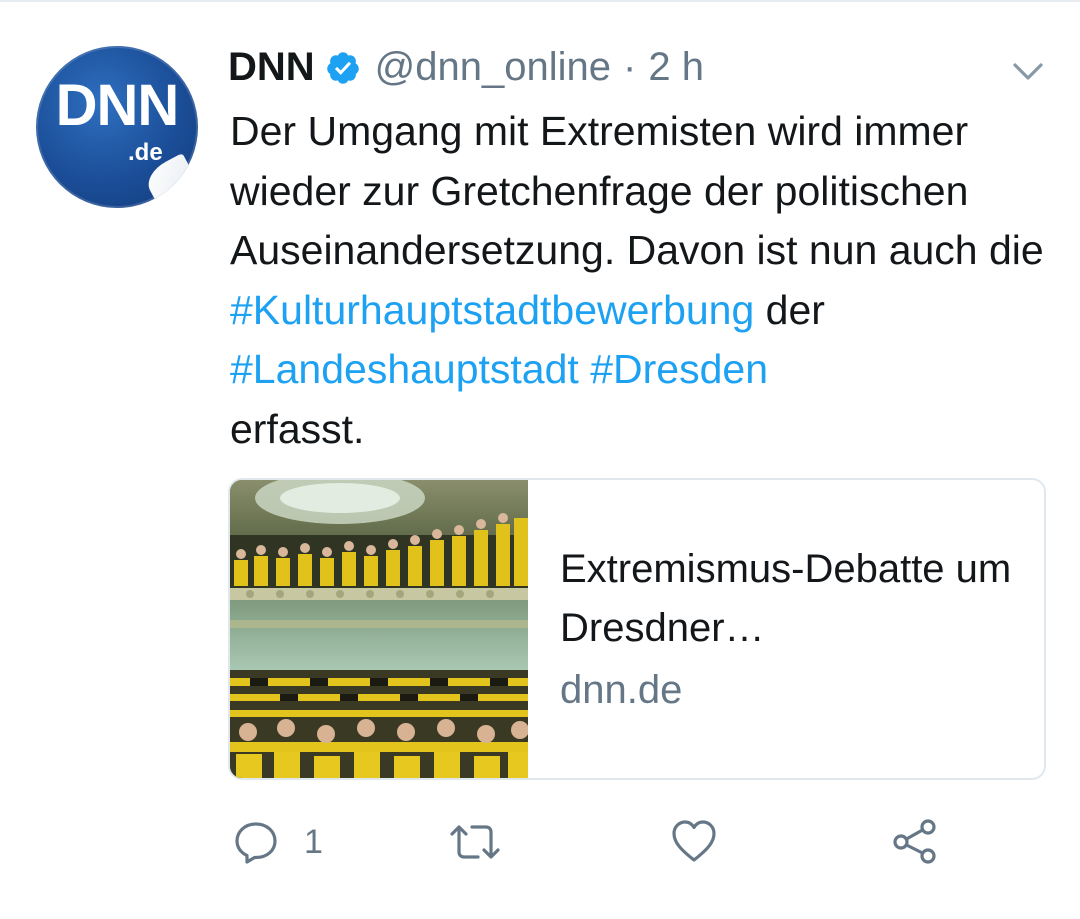  Describe the element at coordinates (584, 369) in the screenshot. I see `tweet-text-segment` at that location.